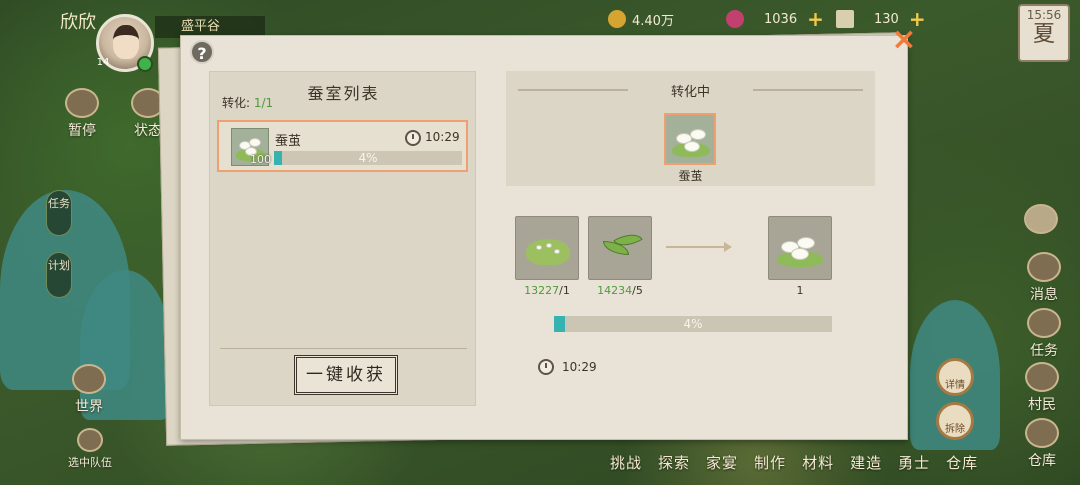 The height and width of the screenshot is (485, 1080). Describe the element at coordinates (699, 247) in the screenshot. I see `arrow-right-icon` at that location.